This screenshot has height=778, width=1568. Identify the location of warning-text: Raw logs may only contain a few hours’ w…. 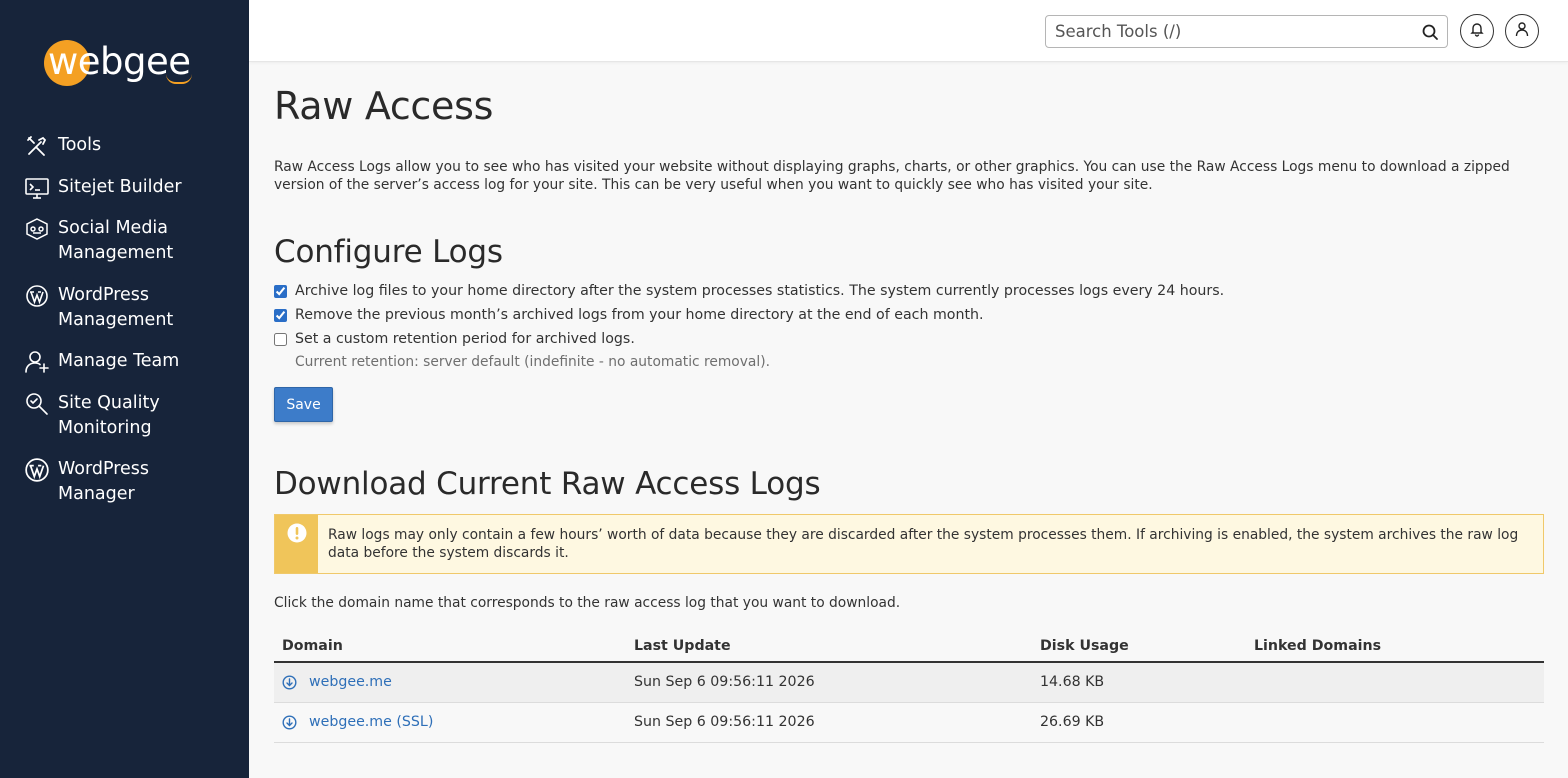
(923, 544).